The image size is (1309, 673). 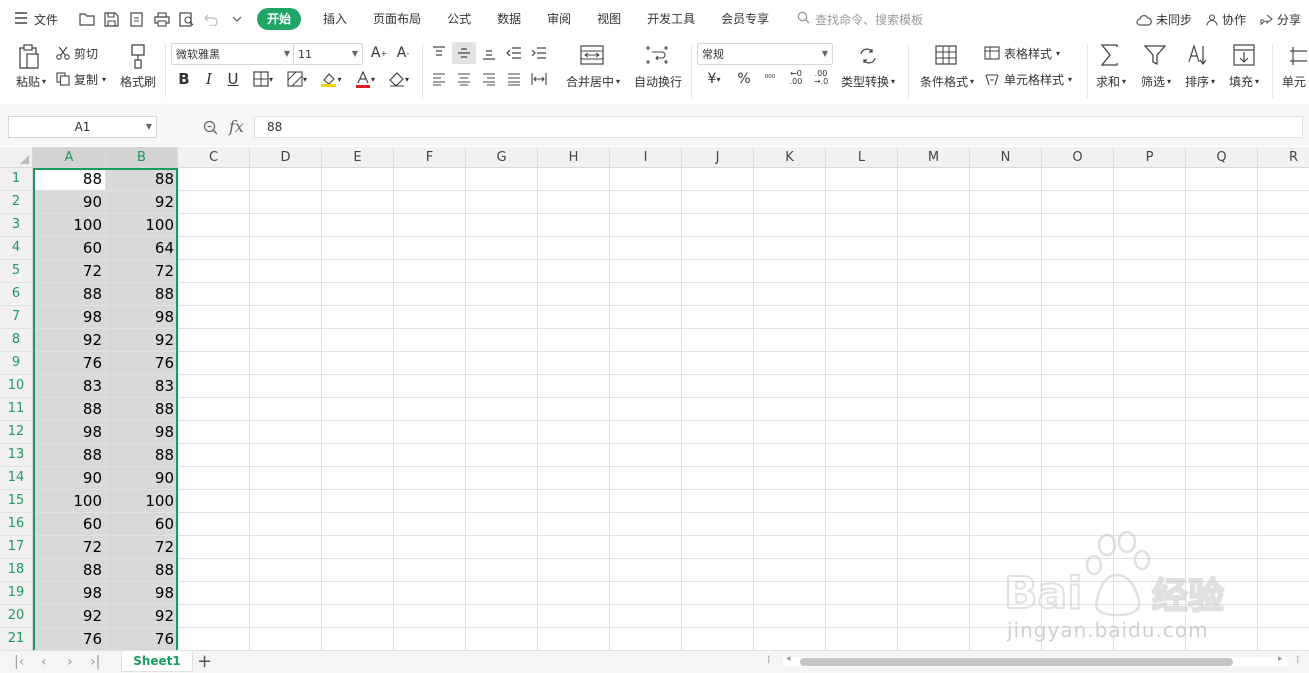 What do you see at coordinates (236, 19) in the screenshot?
I see `more-chevron-icon` at bounding box center [236, 19].